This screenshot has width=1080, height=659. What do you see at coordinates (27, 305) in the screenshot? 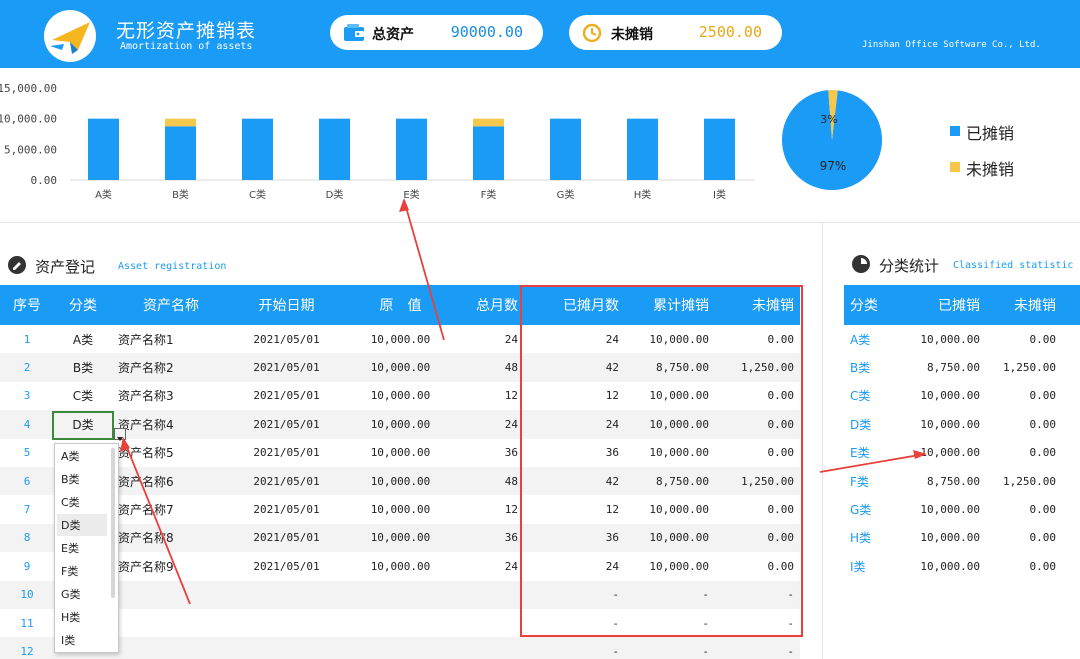
I see `header-index: 序号` at bounding box center [27, 305].